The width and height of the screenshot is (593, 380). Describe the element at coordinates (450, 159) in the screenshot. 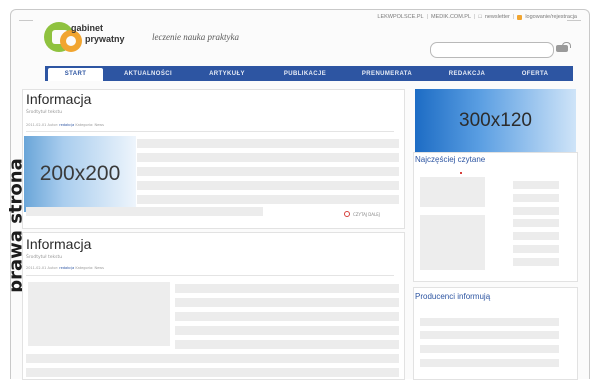

I see `most-read-title: Najczęściej czytane` at that location.